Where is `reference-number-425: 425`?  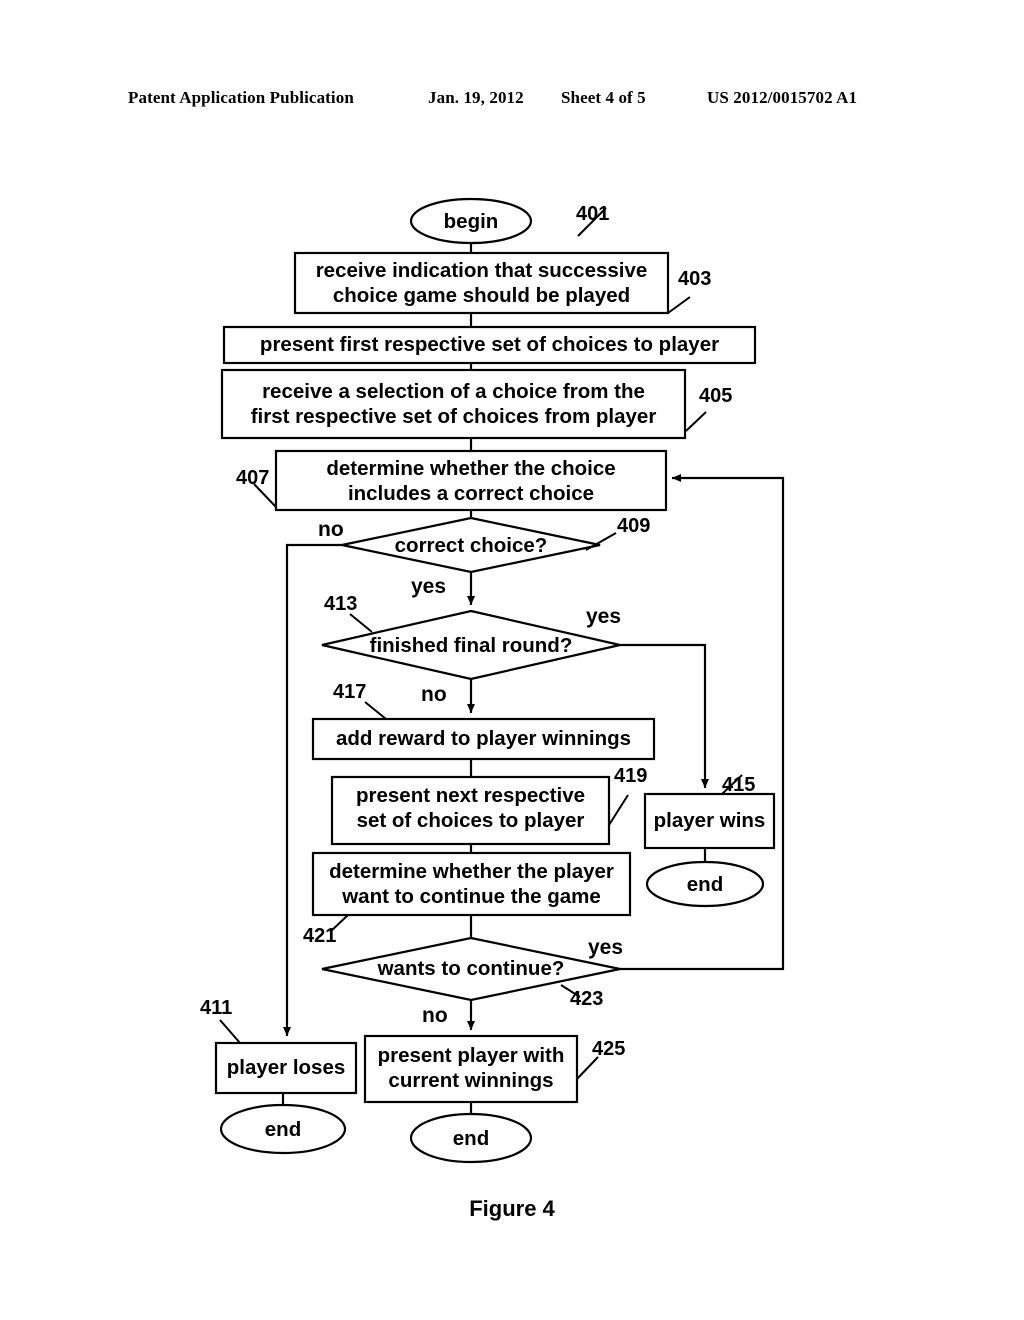
reference-number-425: 425 is located at coordinates (609, 1049).